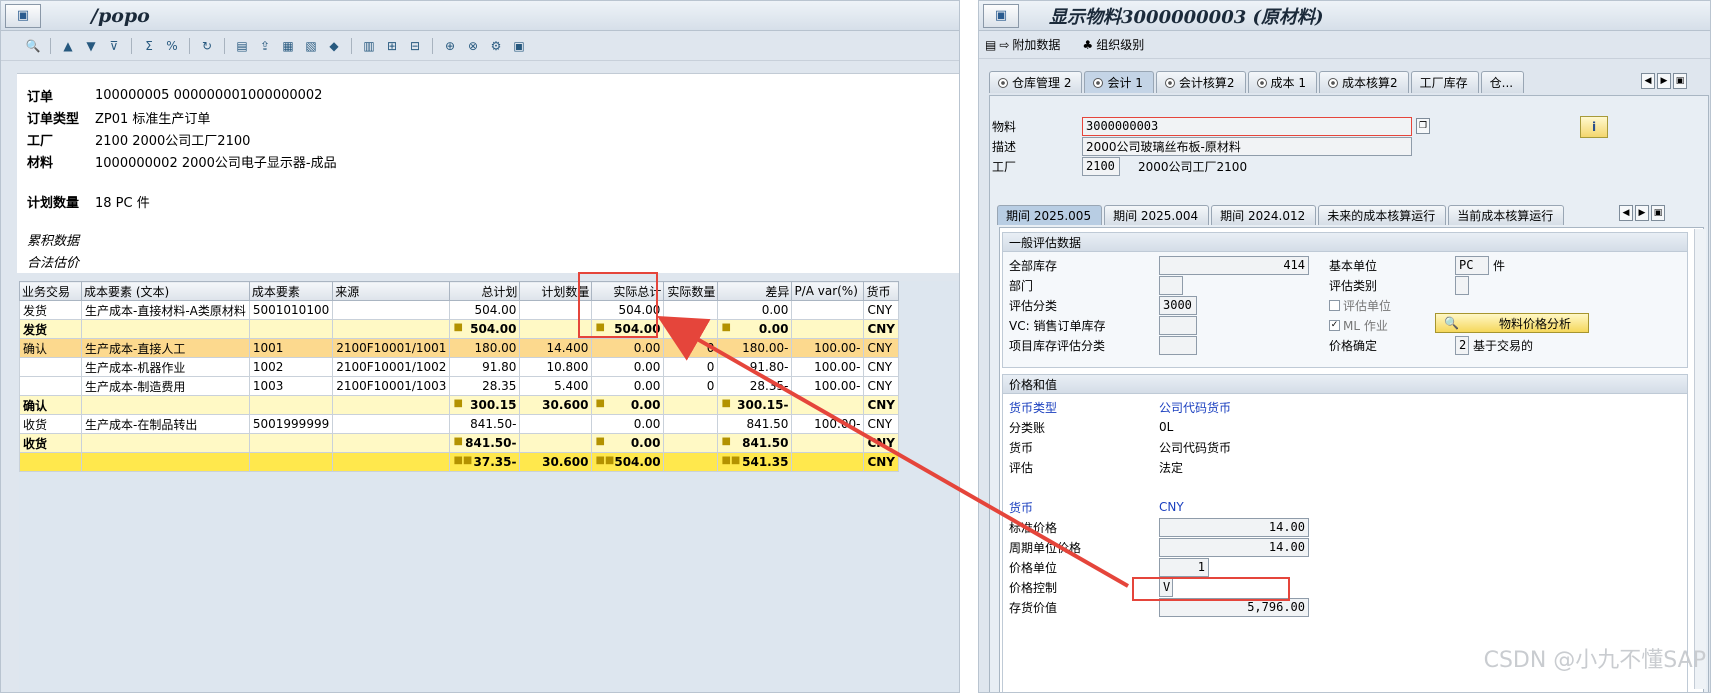  I want to click on column-header: 货币, so click(881, 291).